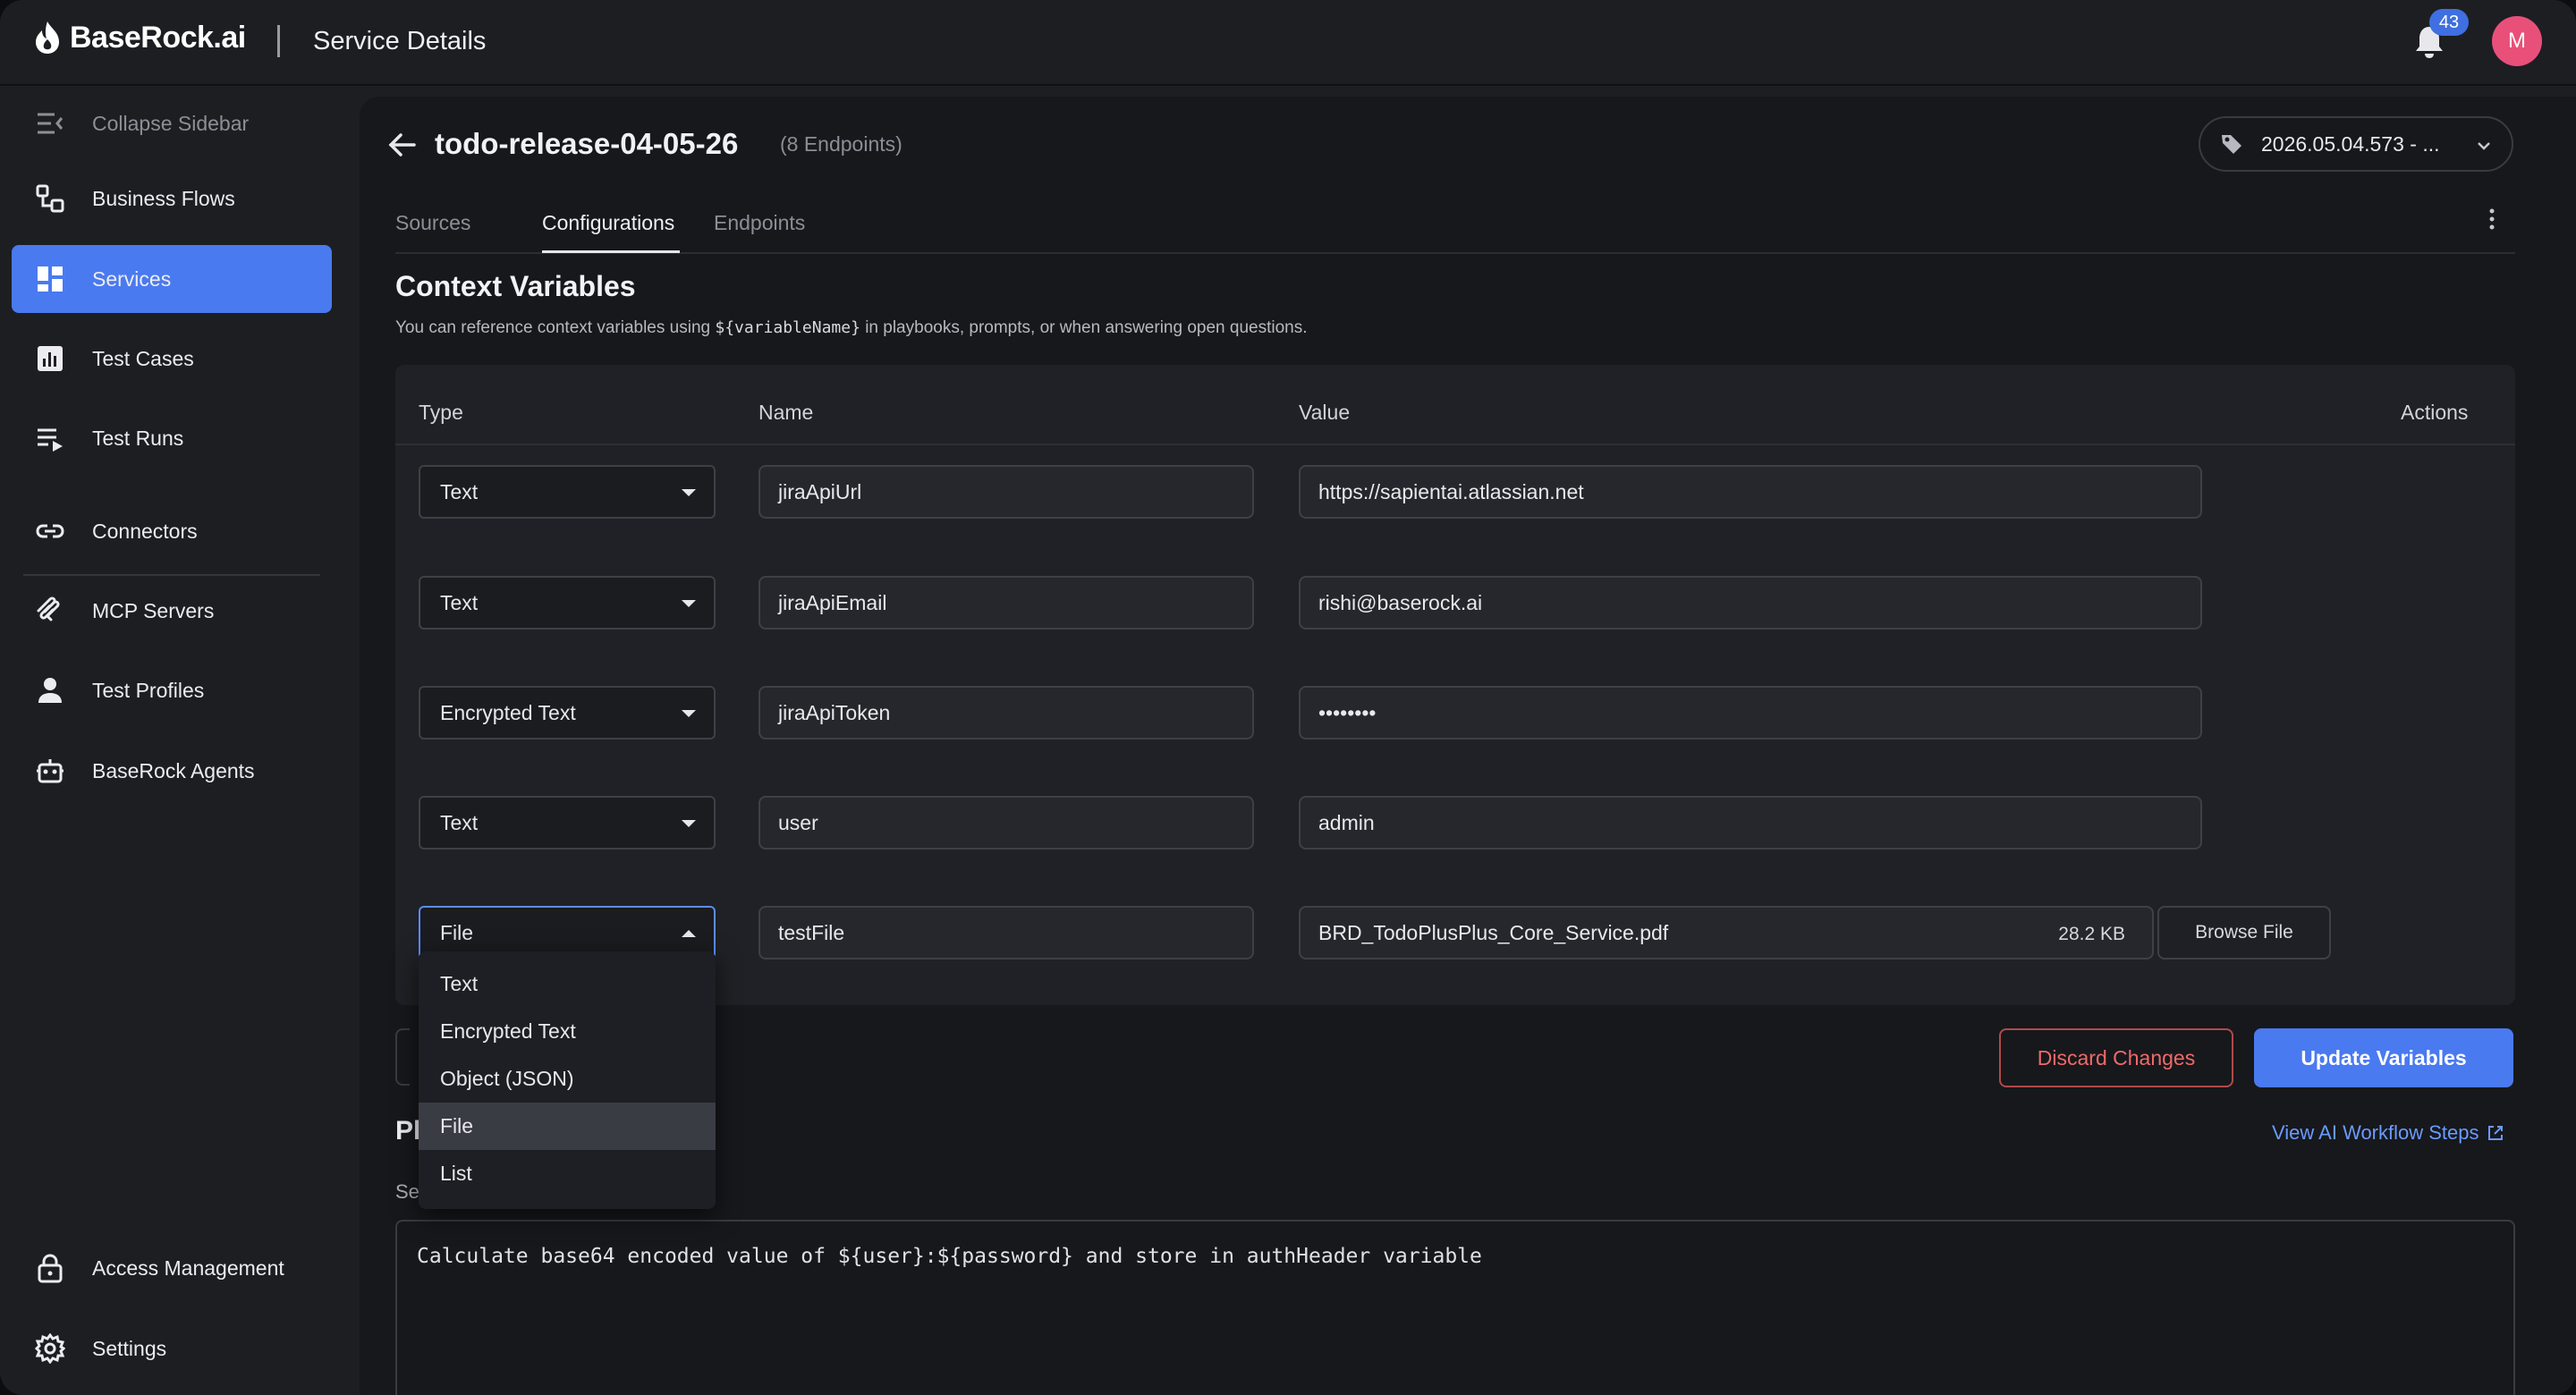 The width and height of the screenshot is (2576, 1395). What do you see at coordinates (567, 1079) in the screenshot?
I see `dropdown-option-object-json: Object (JSON)` at bounding box center [567, 1079].